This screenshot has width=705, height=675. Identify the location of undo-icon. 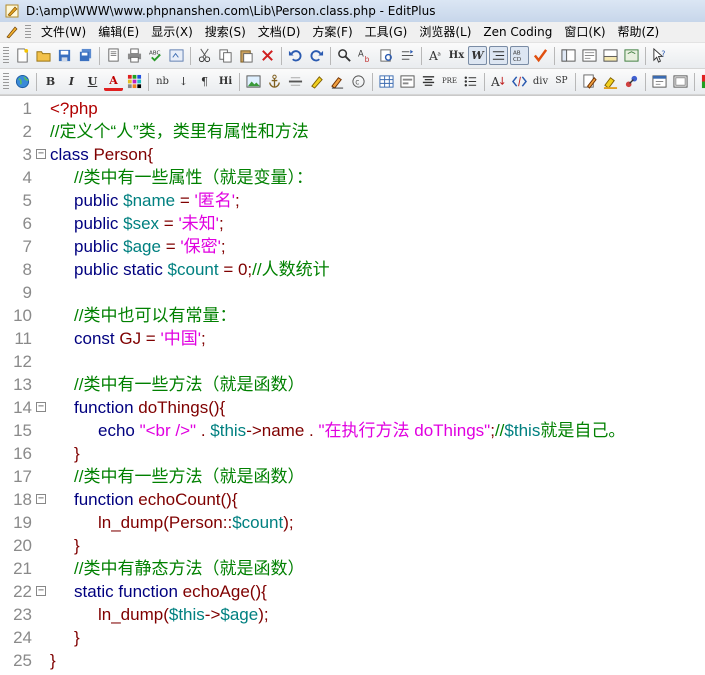
(295, 55).